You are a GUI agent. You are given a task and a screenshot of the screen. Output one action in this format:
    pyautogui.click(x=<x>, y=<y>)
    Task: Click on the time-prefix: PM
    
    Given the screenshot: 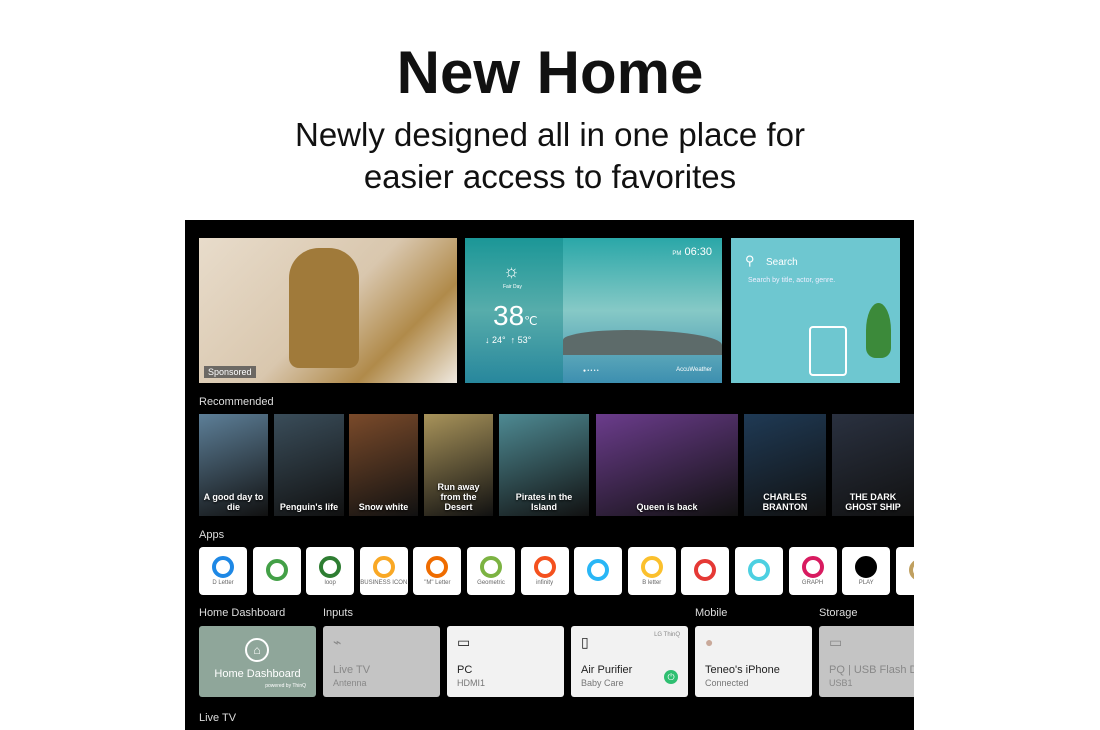 What is the action you would take?
    pyautogui.click(x=677, y=254)
    